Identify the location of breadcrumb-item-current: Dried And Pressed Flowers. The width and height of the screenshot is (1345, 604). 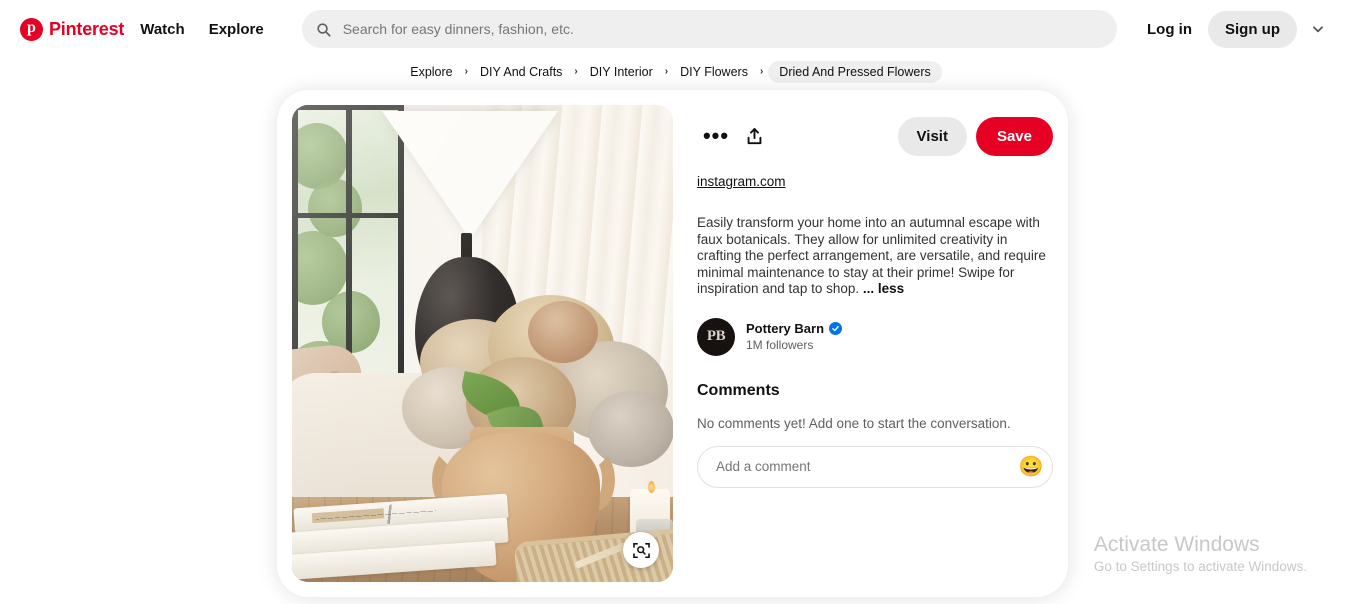
(855, 72).